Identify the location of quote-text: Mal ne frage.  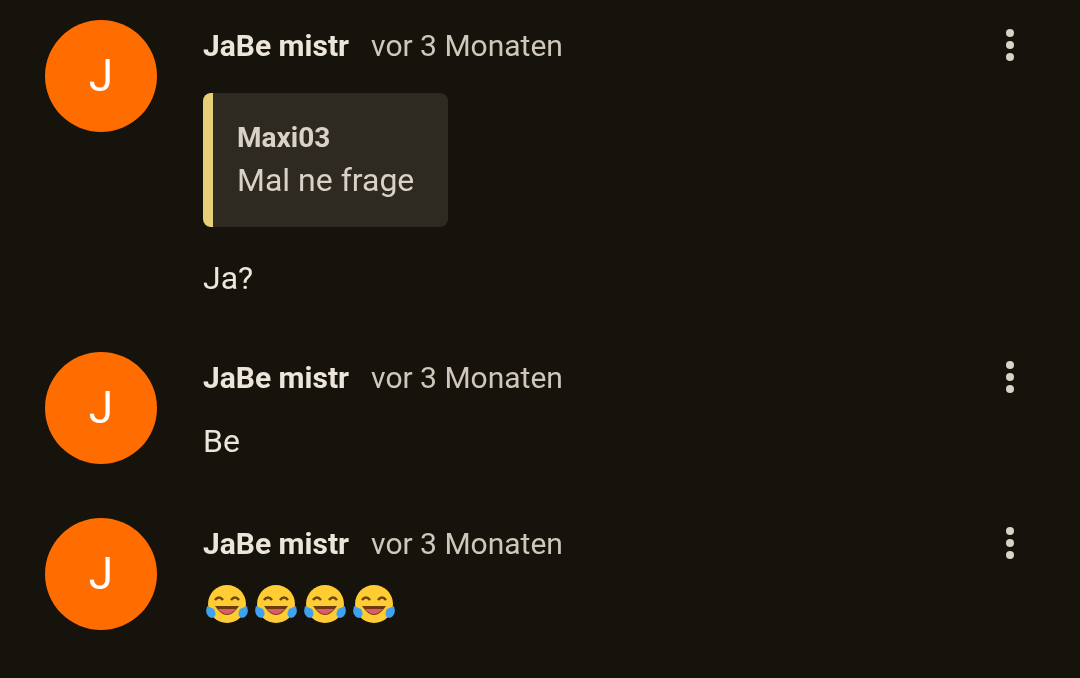
(326, 180).